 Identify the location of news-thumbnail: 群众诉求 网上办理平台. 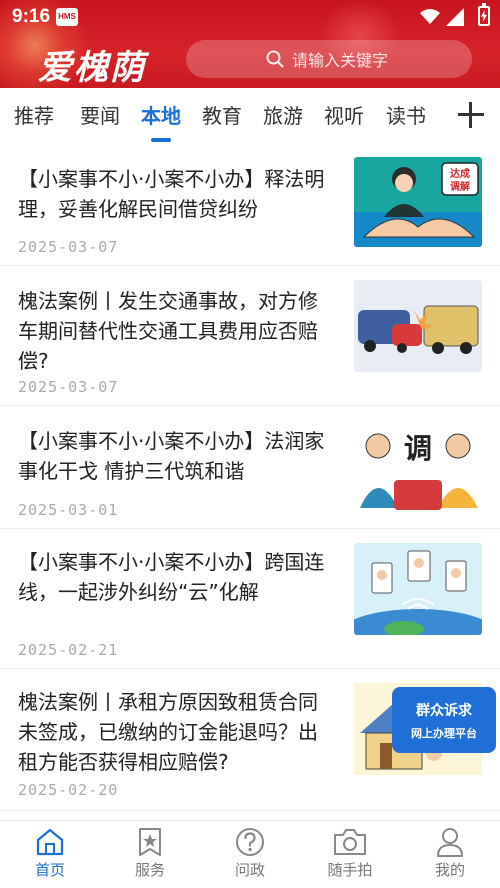
(425, 729).